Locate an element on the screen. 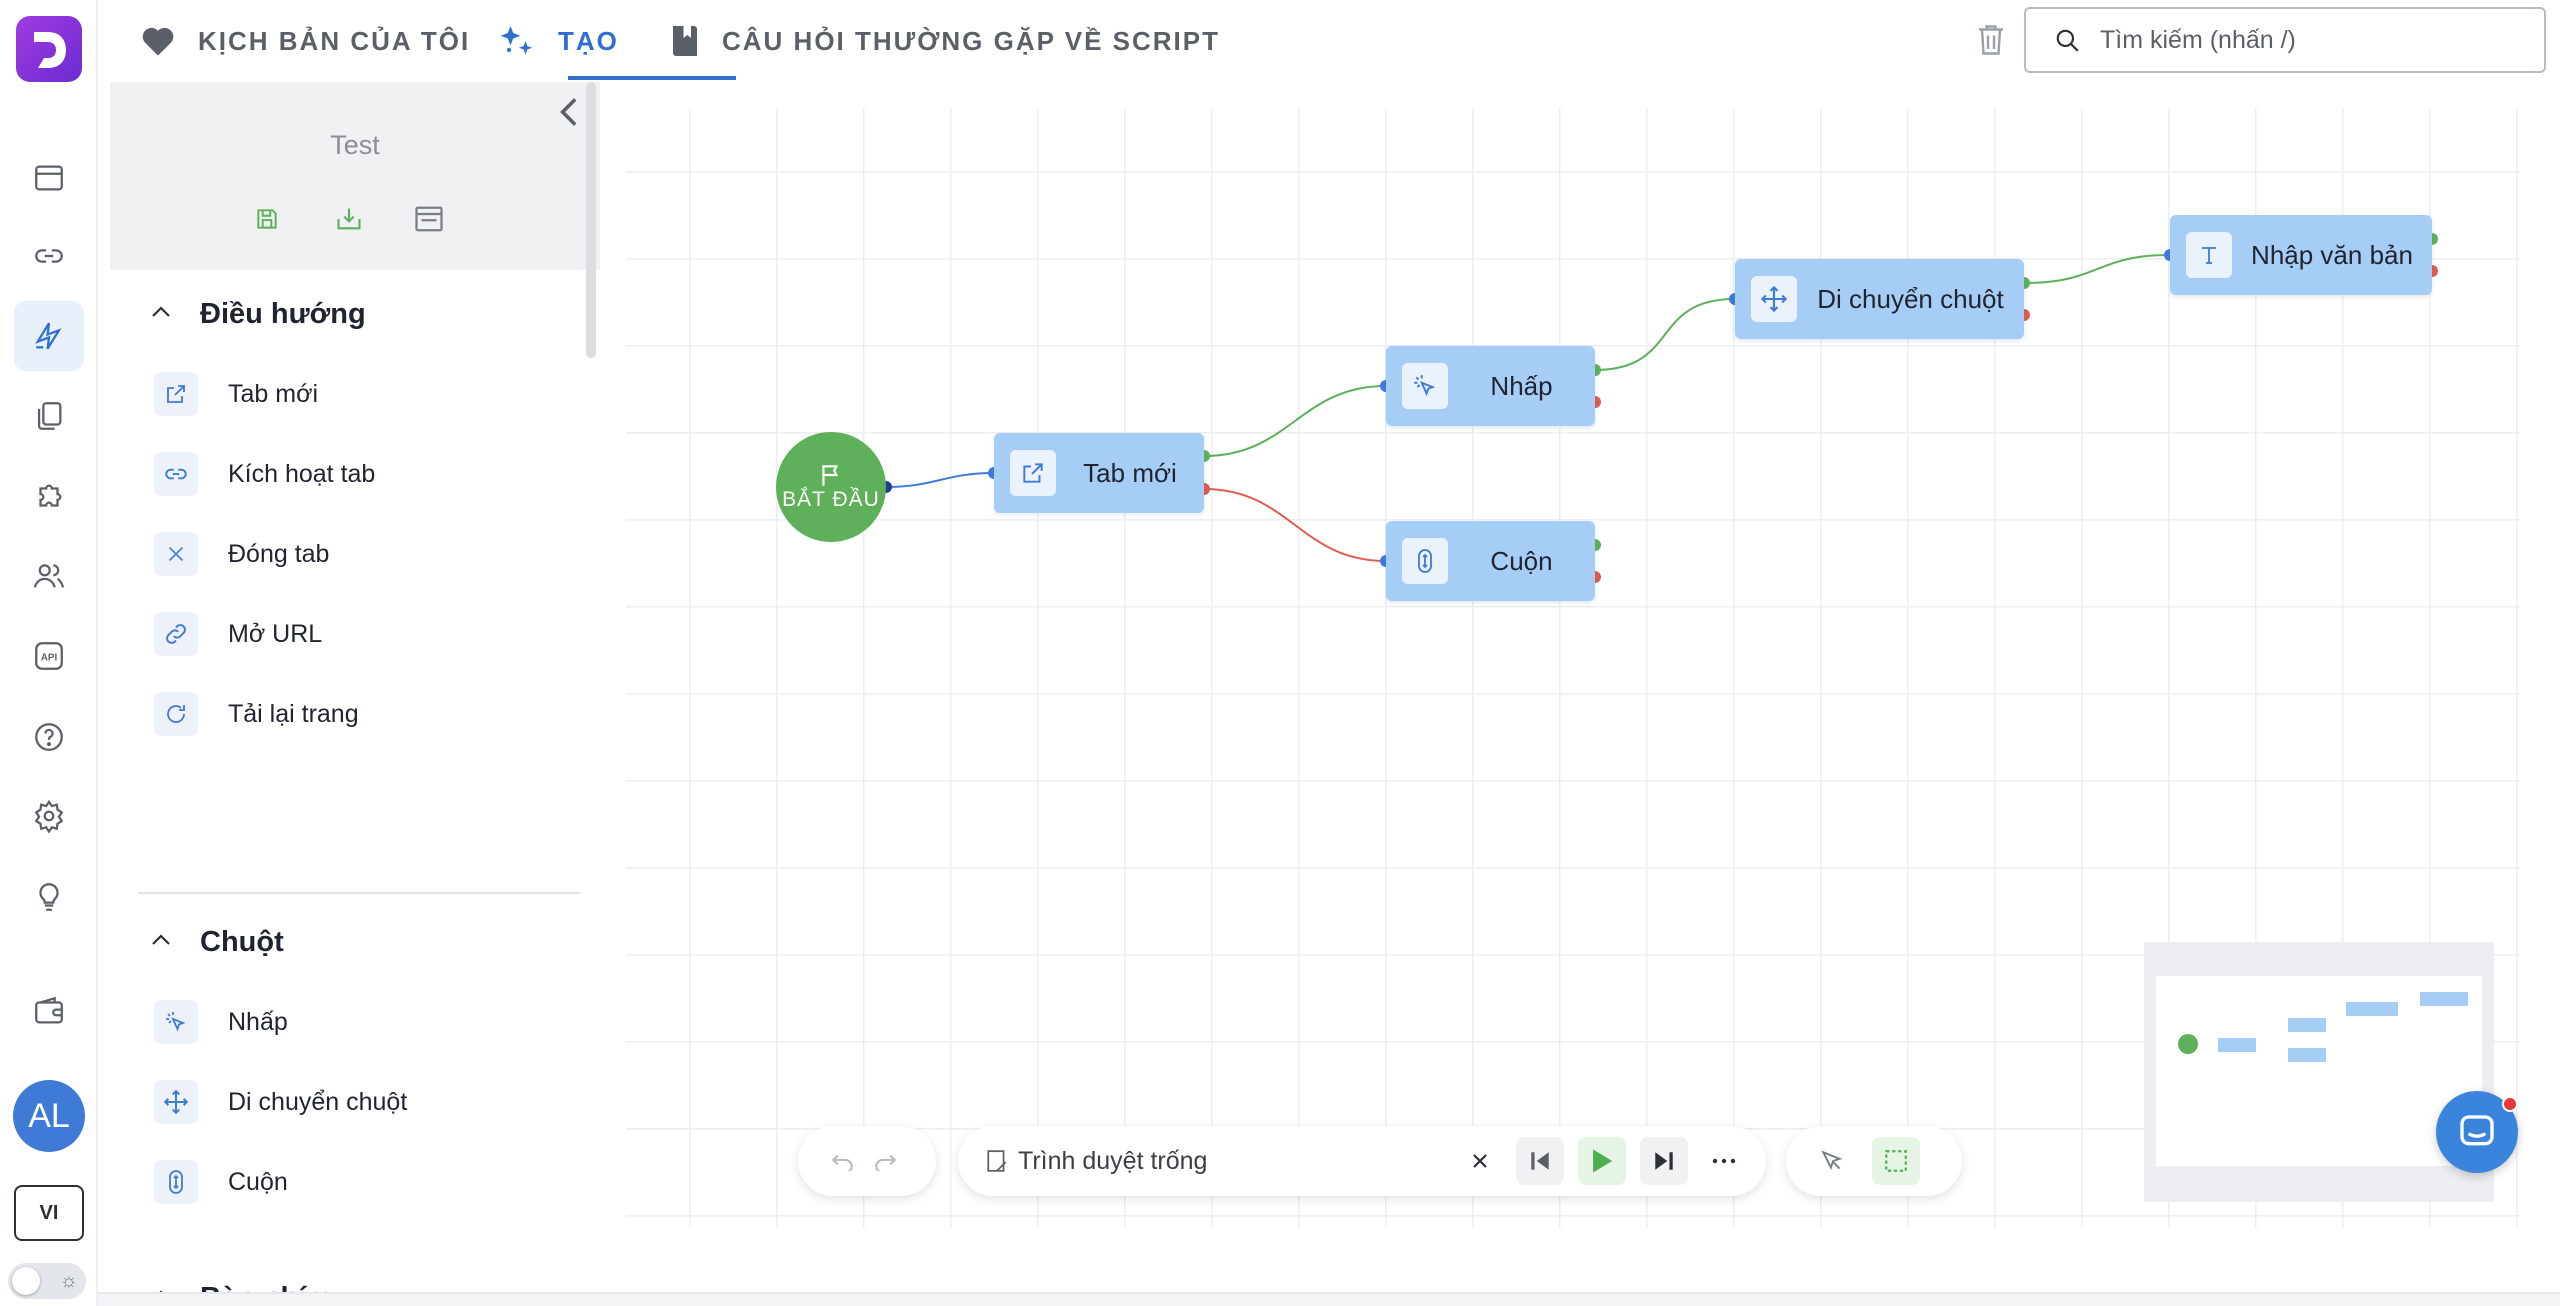  panel-scrollbar is located at coordinates (591, 220).